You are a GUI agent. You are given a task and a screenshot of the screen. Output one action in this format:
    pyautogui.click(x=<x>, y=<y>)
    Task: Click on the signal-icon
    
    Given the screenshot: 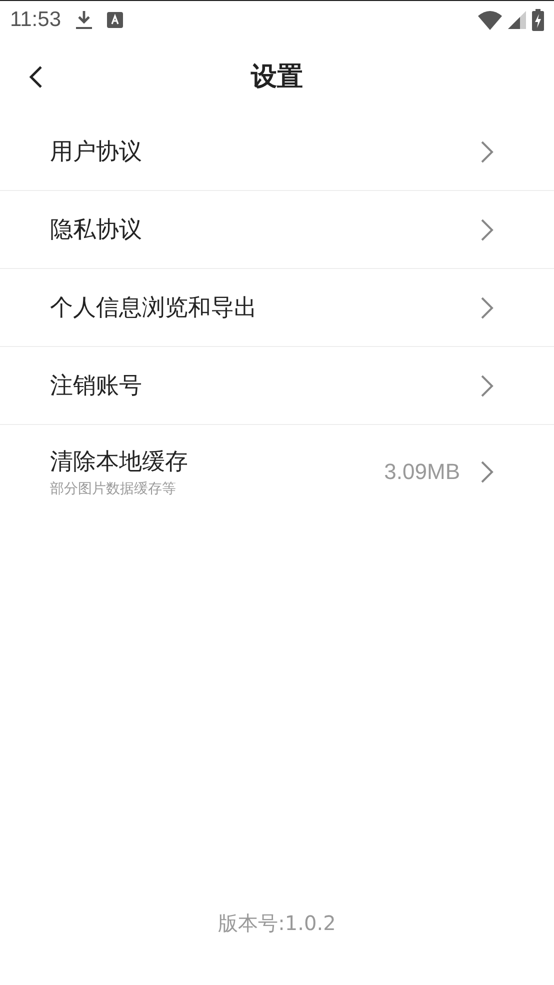 What is the action you would take?
    pyautogui.click(x=517, y=20)
    